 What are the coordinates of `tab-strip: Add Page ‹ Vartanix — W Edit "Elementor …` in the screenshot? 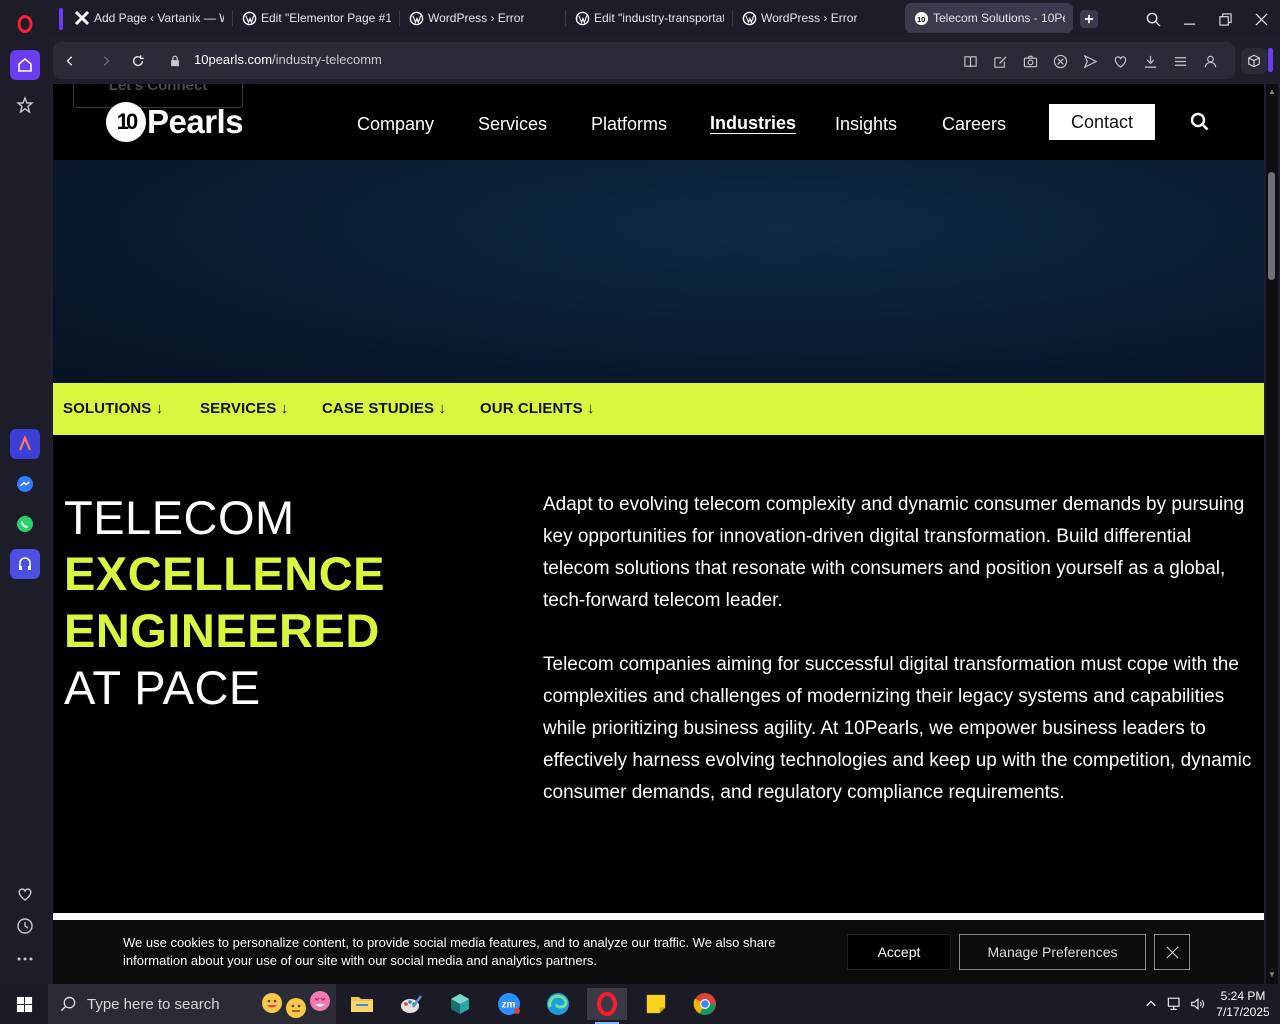 It's located at (665, 19).